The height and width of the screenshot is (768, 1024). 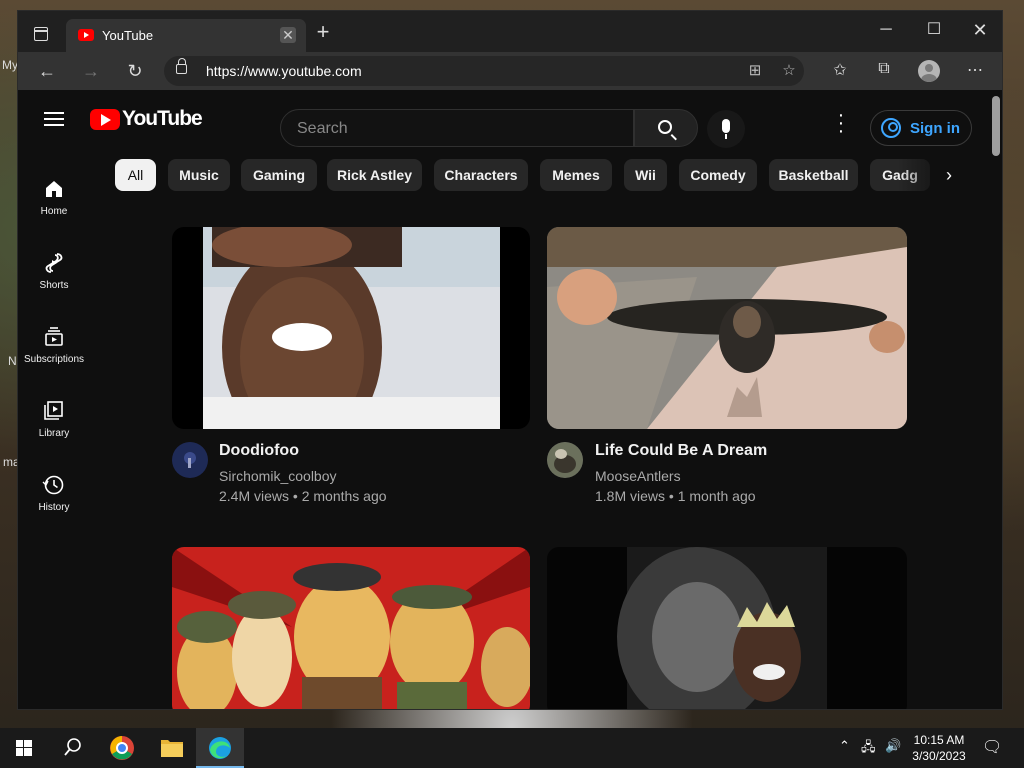 What do you see at coordinates (939, 756) in the screenshot?
I see `clock-date: 3/30/2023` at bounding box center [939, 756].